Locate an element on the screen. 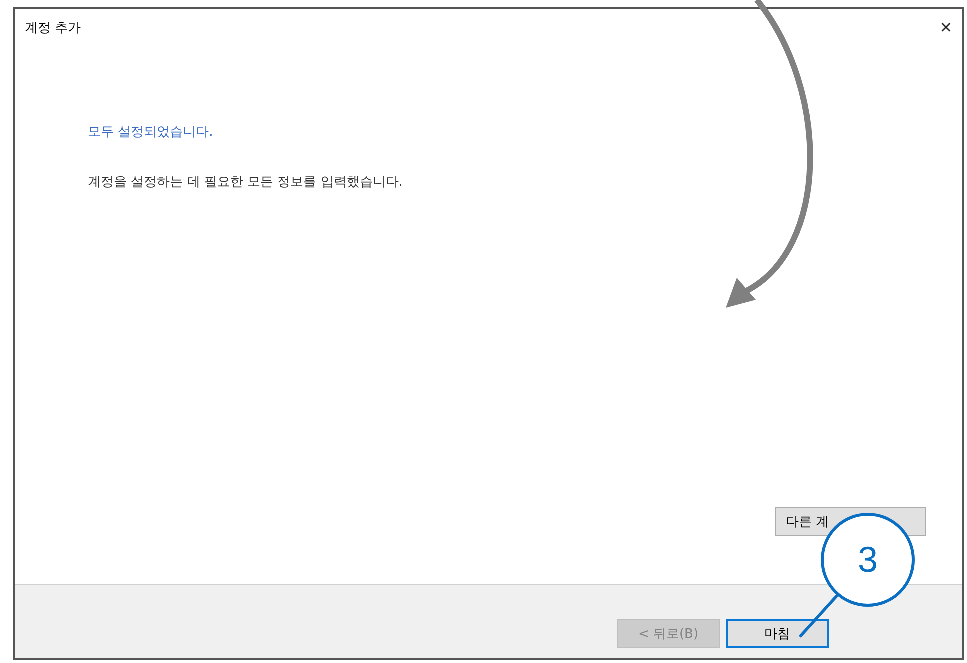 Image resolution: width=967 pixels, height=663 pixels. heading: 모두 설정되었습니다. is located at coordinates (151, 132).